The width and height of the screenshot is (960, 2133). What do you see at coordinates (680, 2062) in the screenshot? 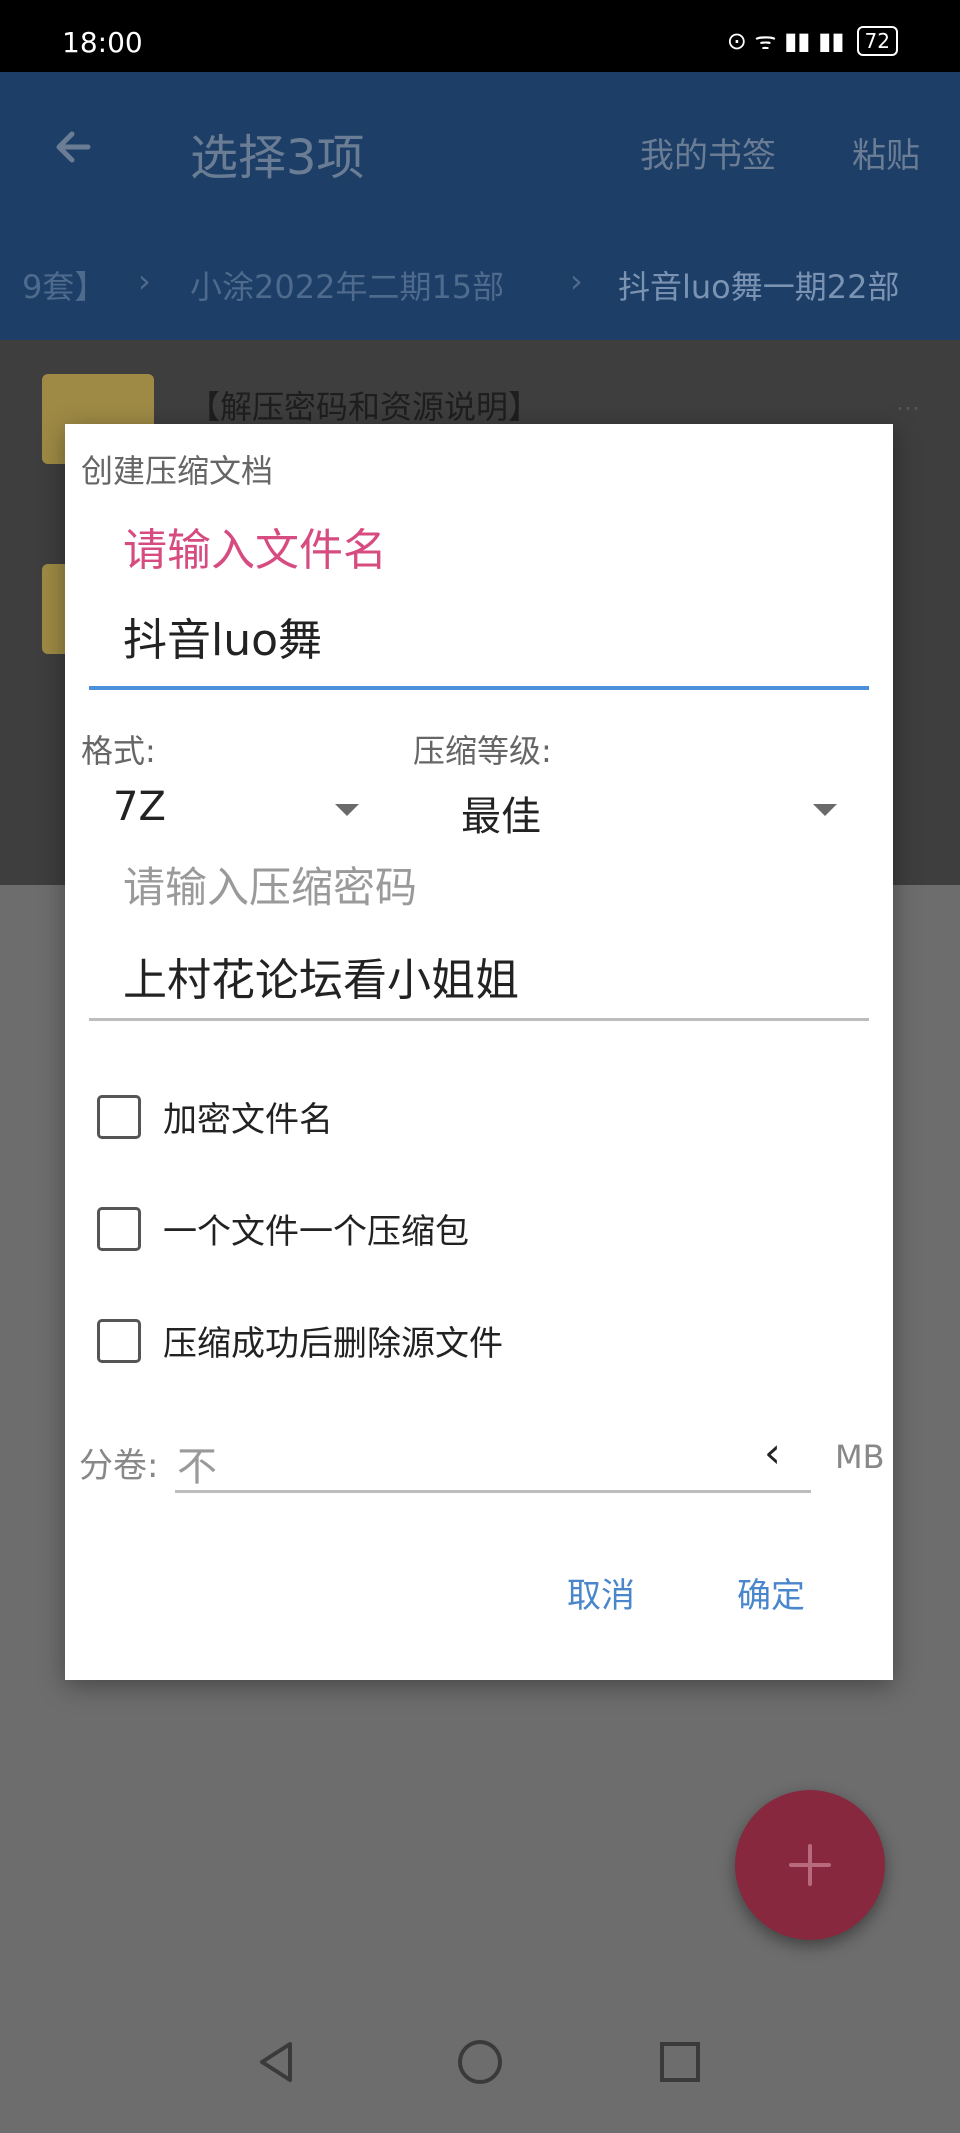
I see `recents-square-icon` at bounding box center [680, 2062].